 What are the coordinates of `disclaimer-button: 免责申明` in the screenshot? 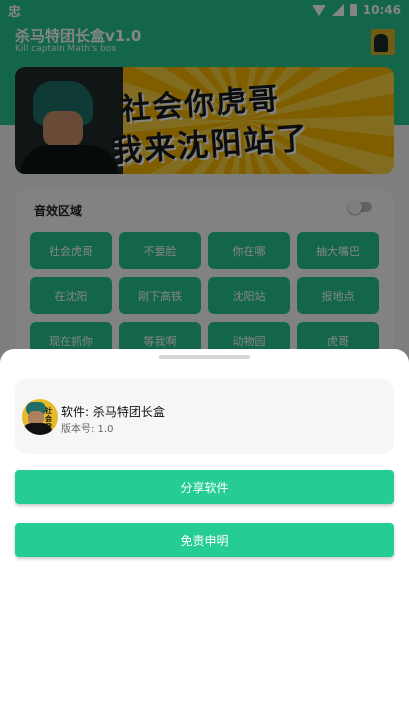 It's located at (204, 540).